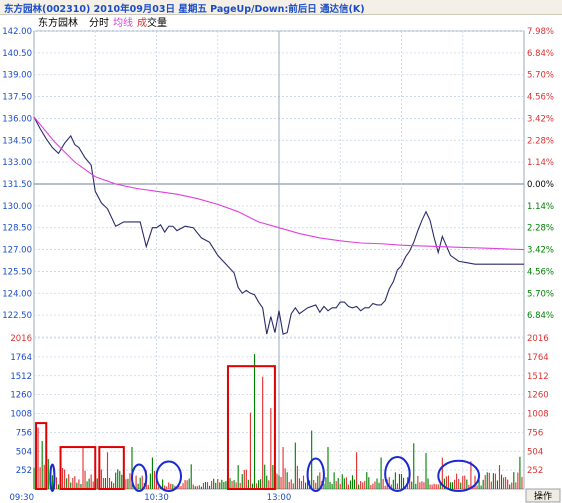  Describe the element at coordinates (538, 339) in the screenshot. I see `volume-tick-label-right: 2016` at that location.